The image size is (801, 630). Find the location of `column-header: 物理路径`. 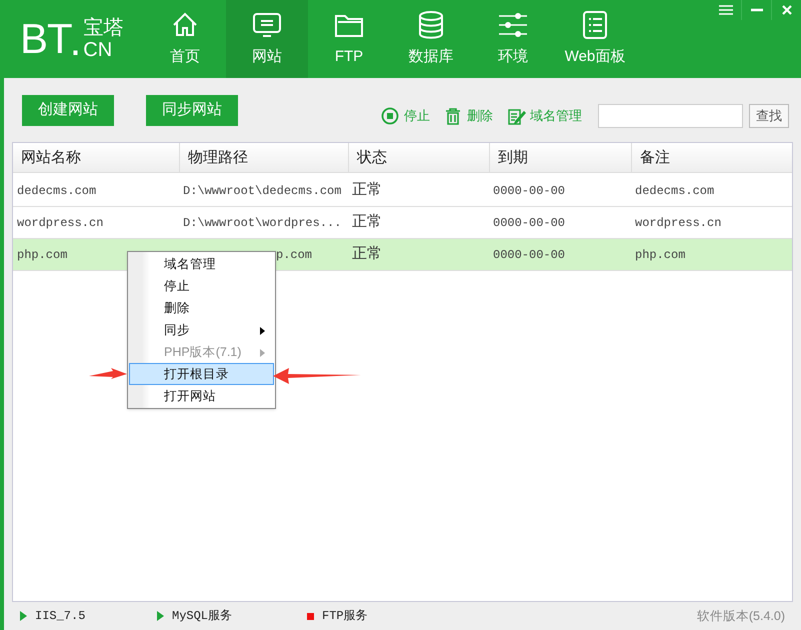

column-header: 物理路径 is located at coordinates (263, 158).